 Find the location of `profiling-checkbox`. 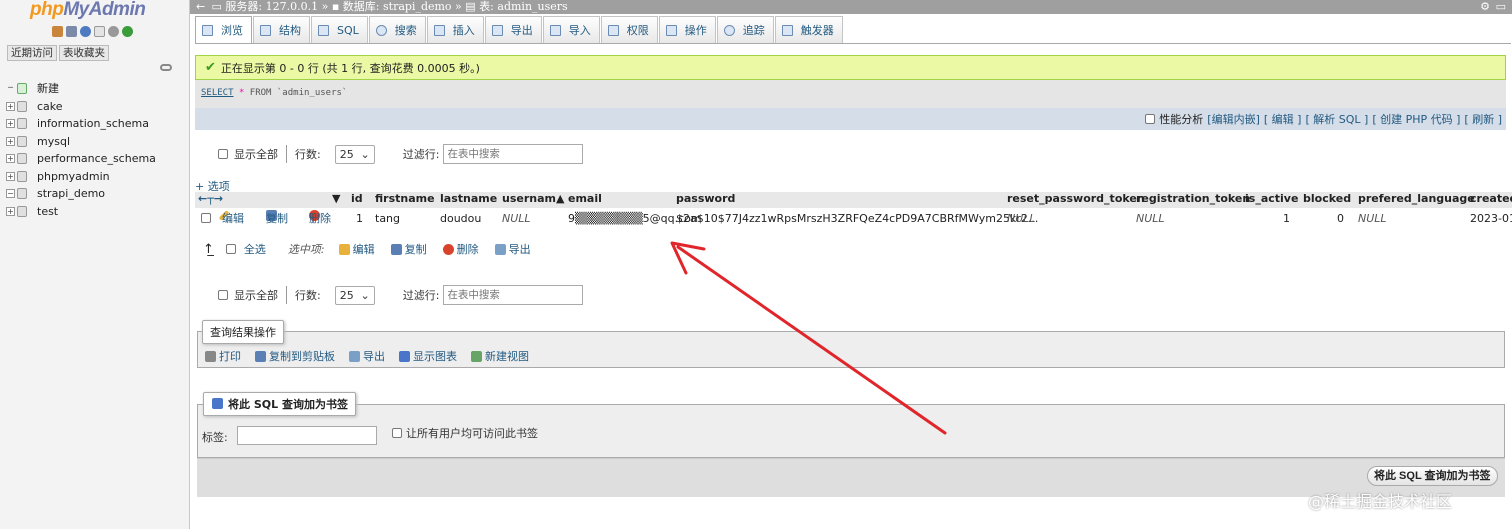

profiling-checkbox is located at coordinates (1150, 119).